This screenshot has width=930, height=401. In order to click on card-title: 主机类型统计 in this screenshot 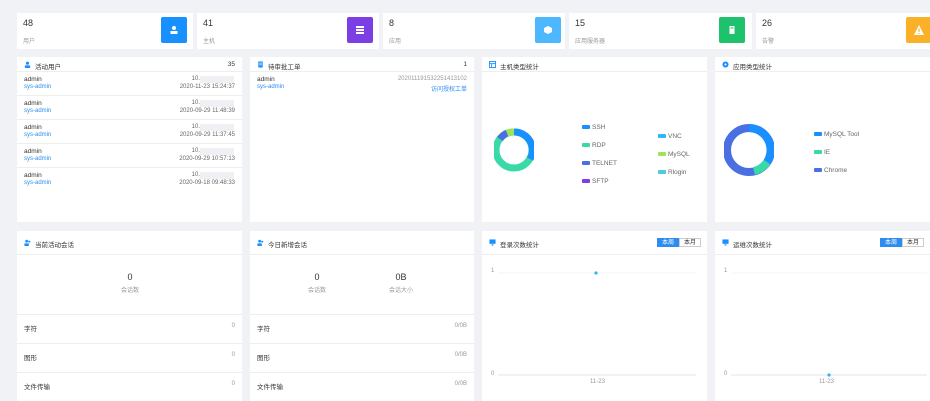, I will do `click(519, 67)`.